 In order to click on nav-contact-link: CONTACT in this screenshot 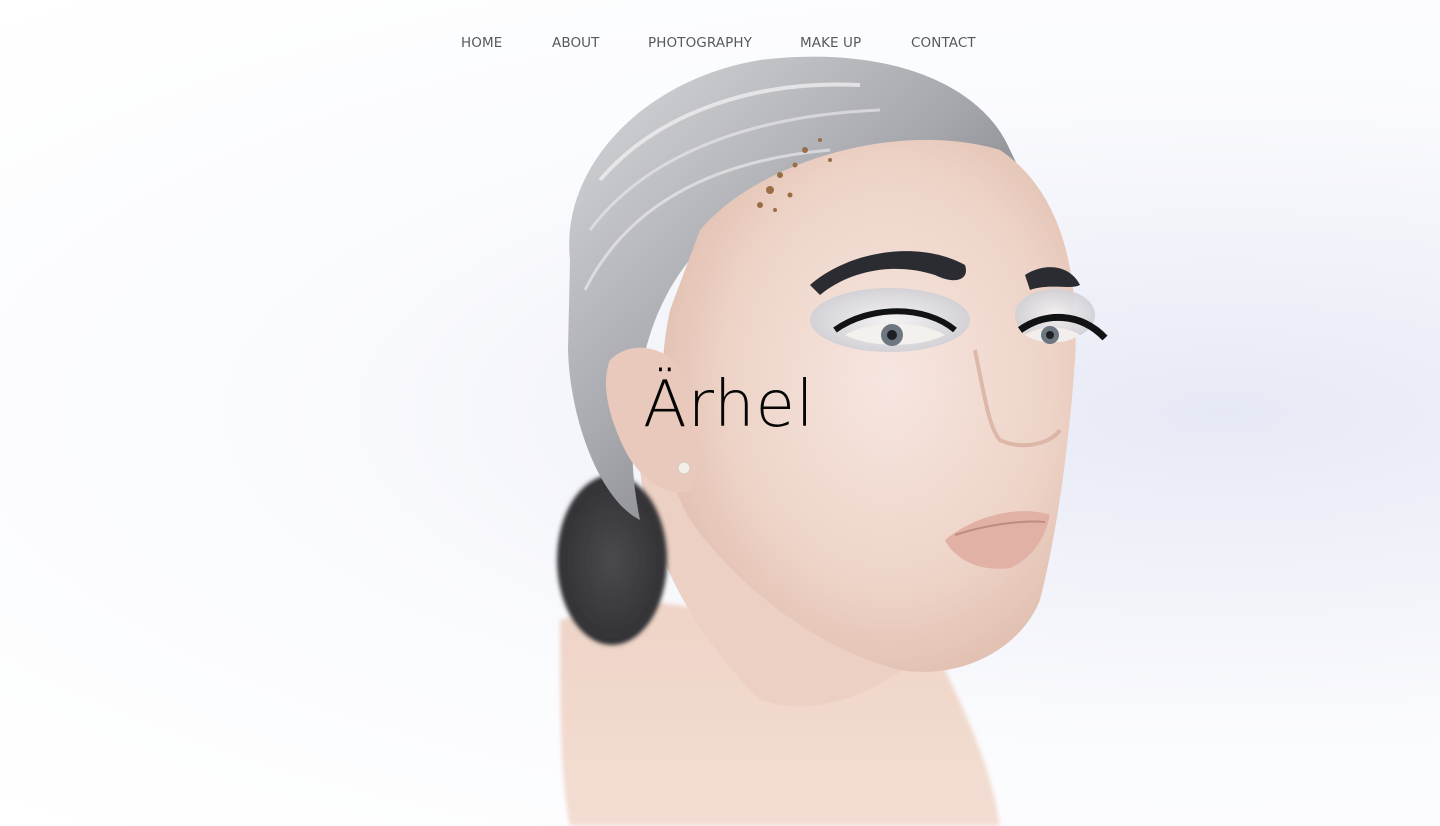, I will do `click(943, 43)`.